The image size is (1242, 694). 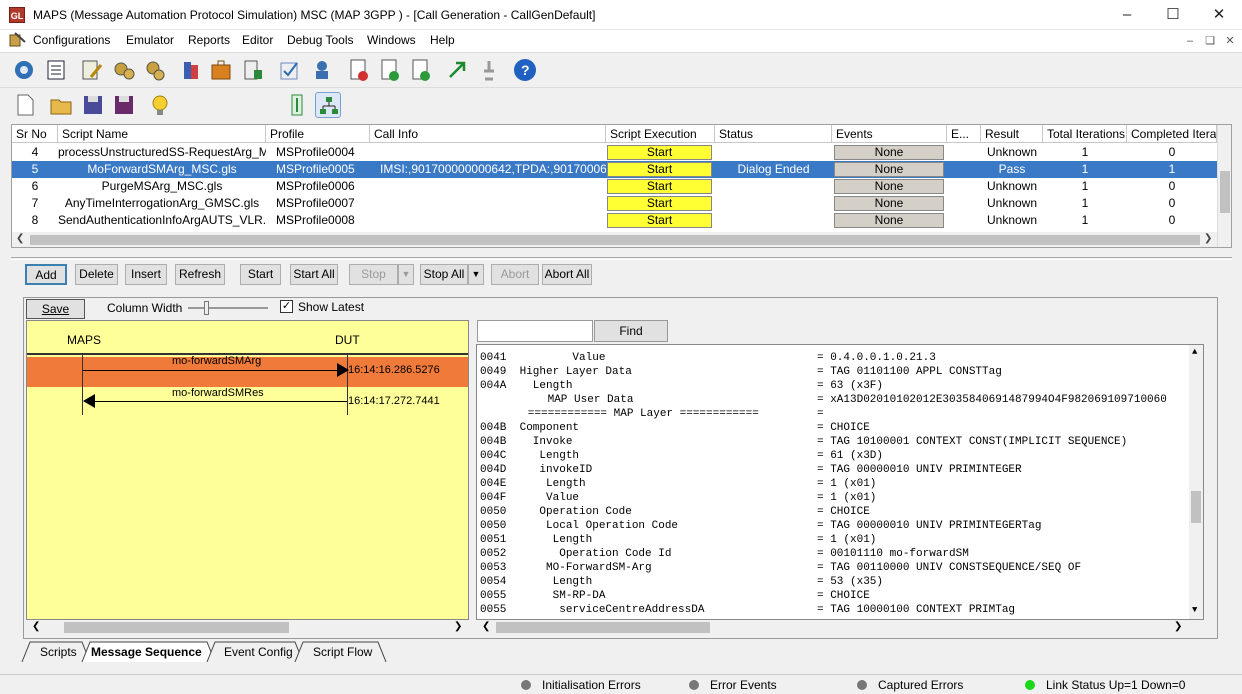 What do you see at coordinates (35, 134) in the screenshot?
I see `col-header-sr-no: Sr No` at bounding box center [35, 134].